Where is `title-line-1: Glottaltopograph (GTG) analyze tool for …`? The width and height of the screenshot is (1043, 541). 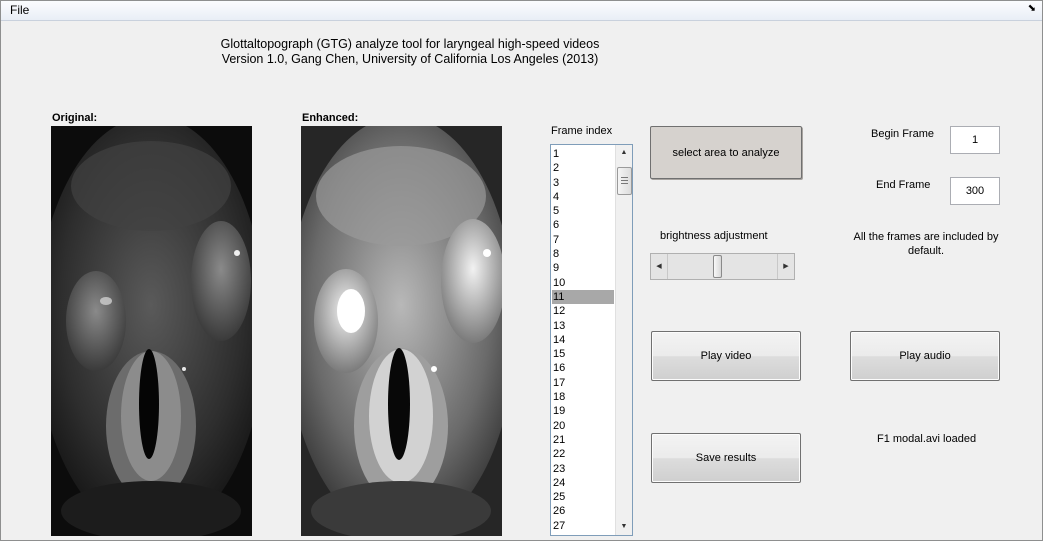 title-line-1: Glottaltopograph (GTG) analyze tool for … is located at coordinates (410, 44).